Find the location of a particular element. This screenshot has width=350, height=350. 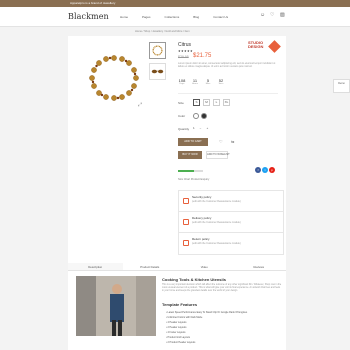

header-icons: ☺ ♡ ▧ is located at coordinates (272, 15).